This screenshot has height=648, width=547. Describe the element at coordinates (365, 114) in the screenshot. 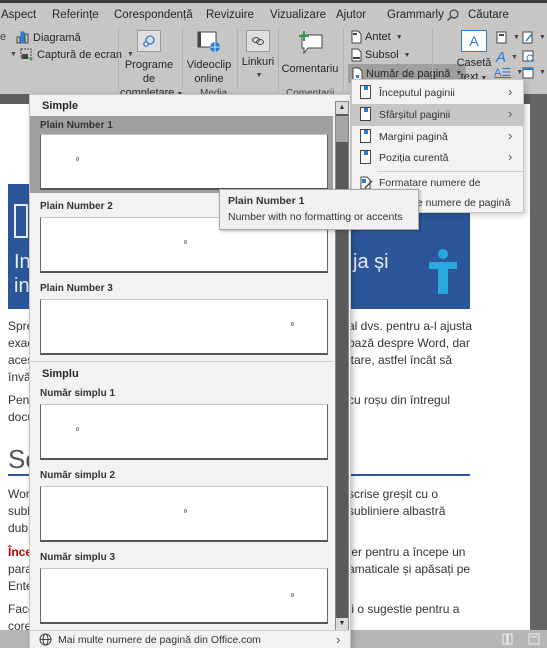

I see `page-bottom-icon` at that location.